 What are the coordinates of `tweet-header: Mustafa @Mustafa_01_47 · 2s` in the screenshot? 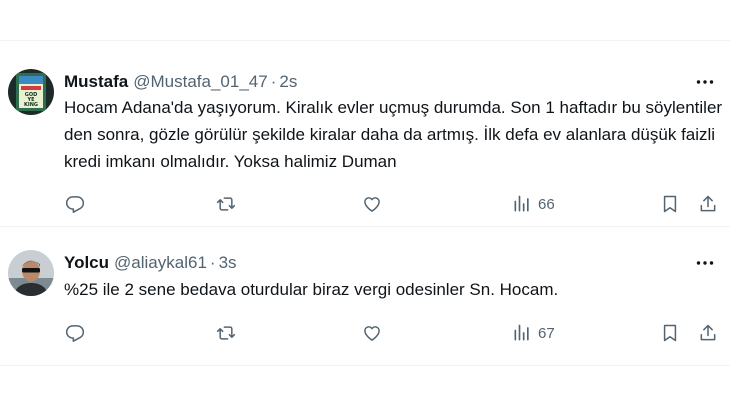 It's located at (180, 82).